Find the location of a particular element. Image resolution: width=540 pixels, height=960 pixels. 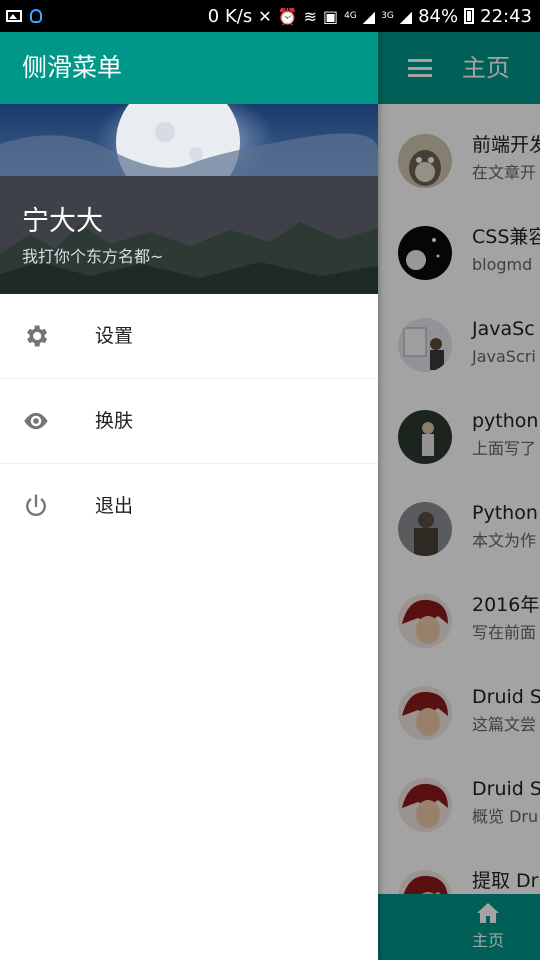

user-signature: 我打你个东方名都~ is located at coordinates (93, 256).